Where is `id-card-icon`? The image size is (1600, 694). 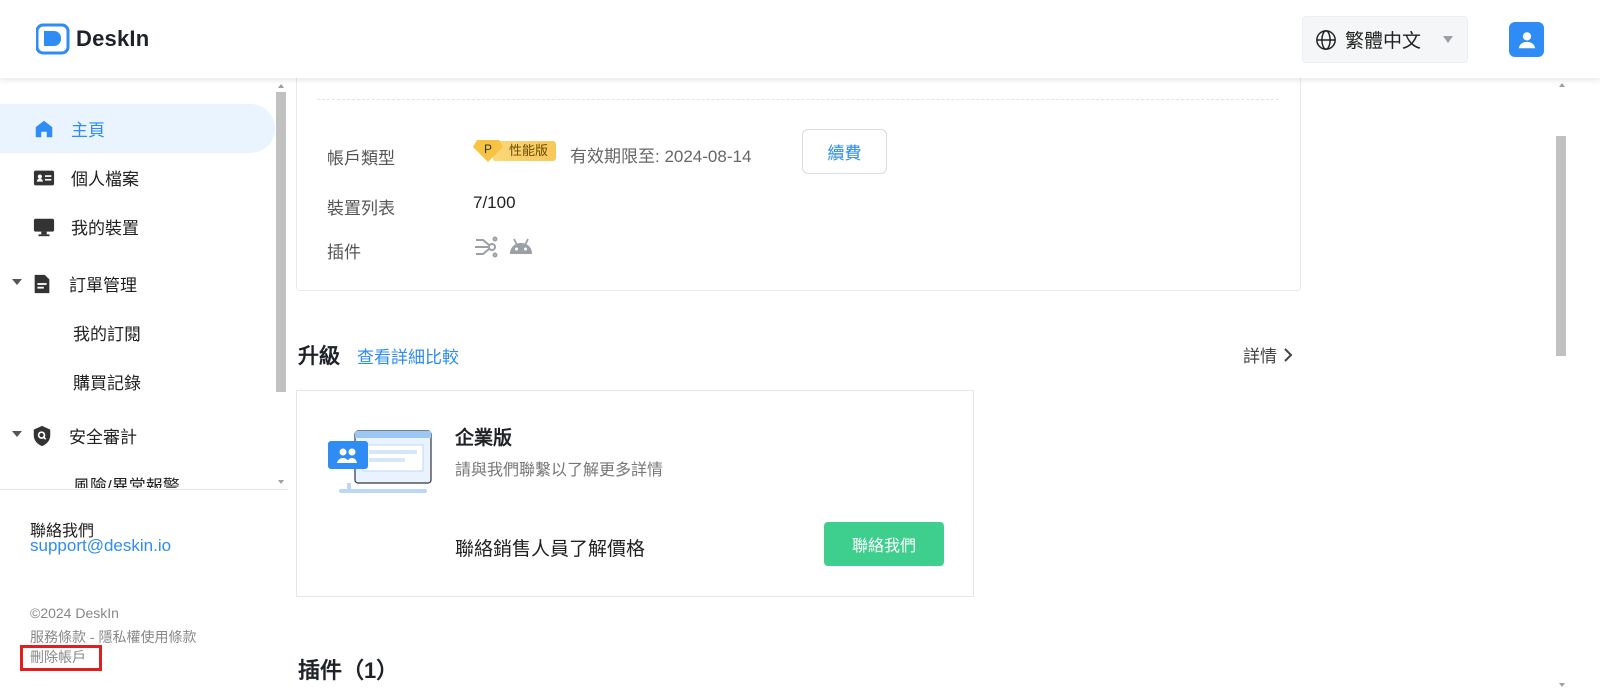
id-card-icon is located at coordinates (44, 178).